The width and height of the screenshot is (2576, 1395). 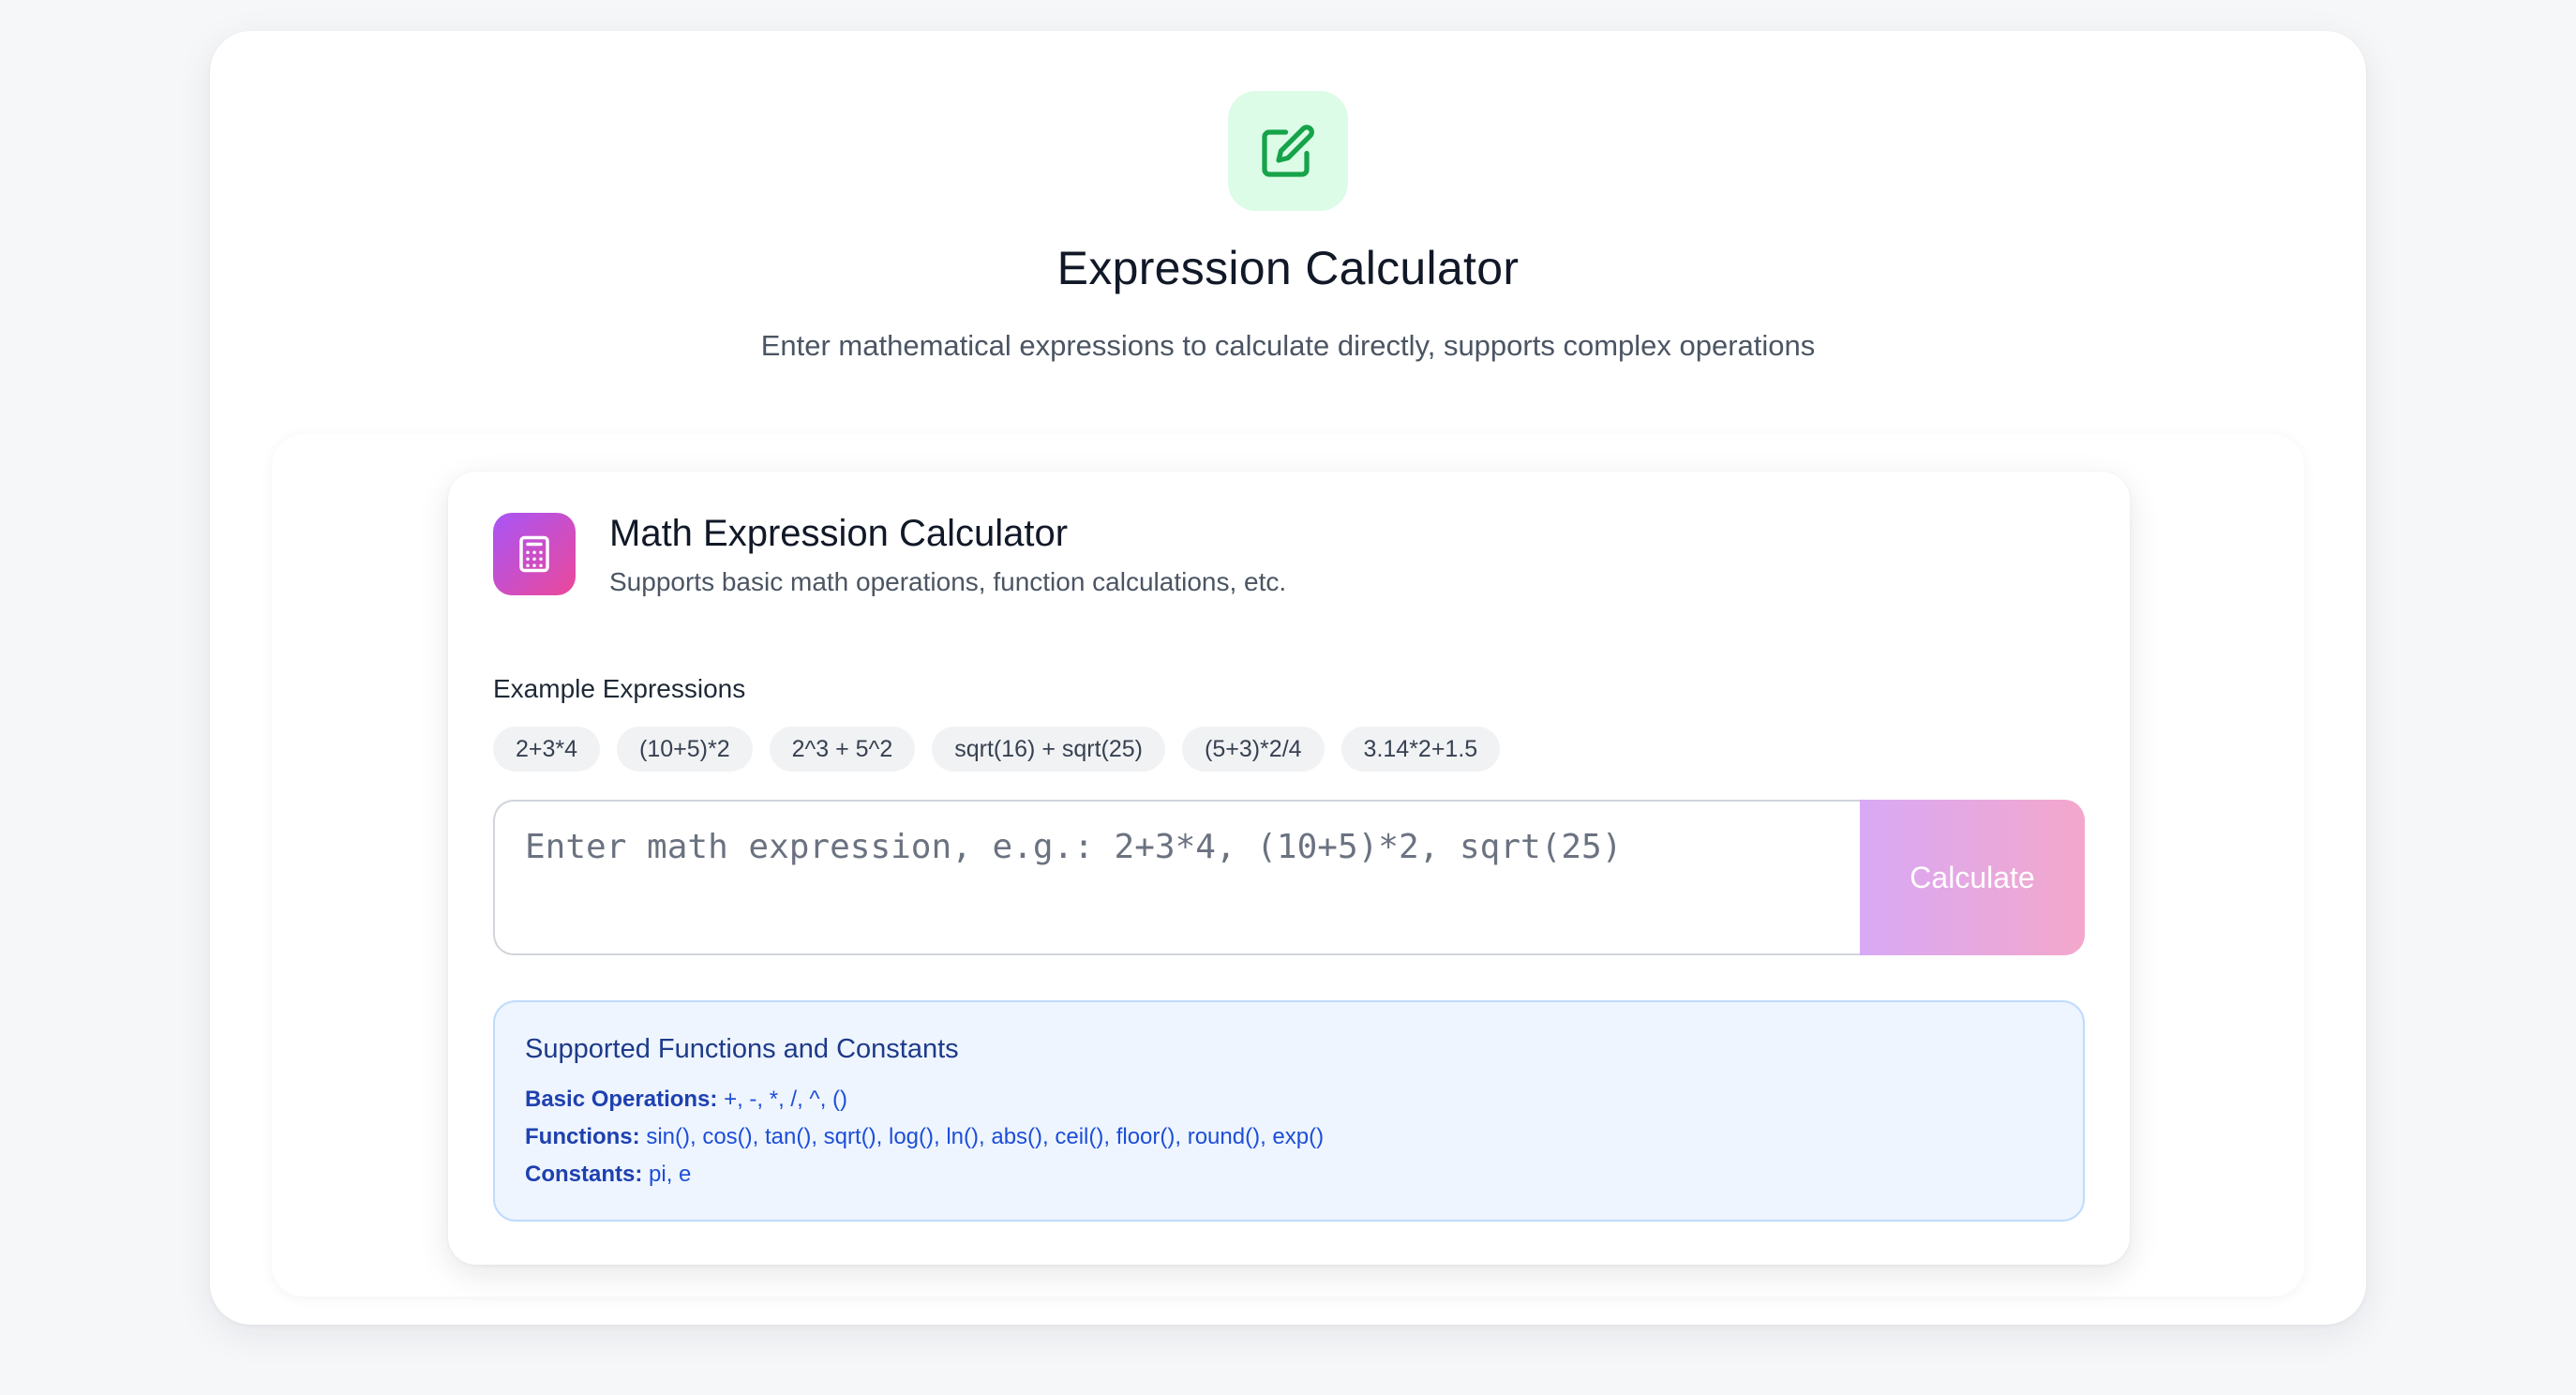 What do you see at coordinates (1049, 749) in the screenshot?
I see `example-chip: sqrt(16) + sqrt(25)` at bounding box center [1049, 749].